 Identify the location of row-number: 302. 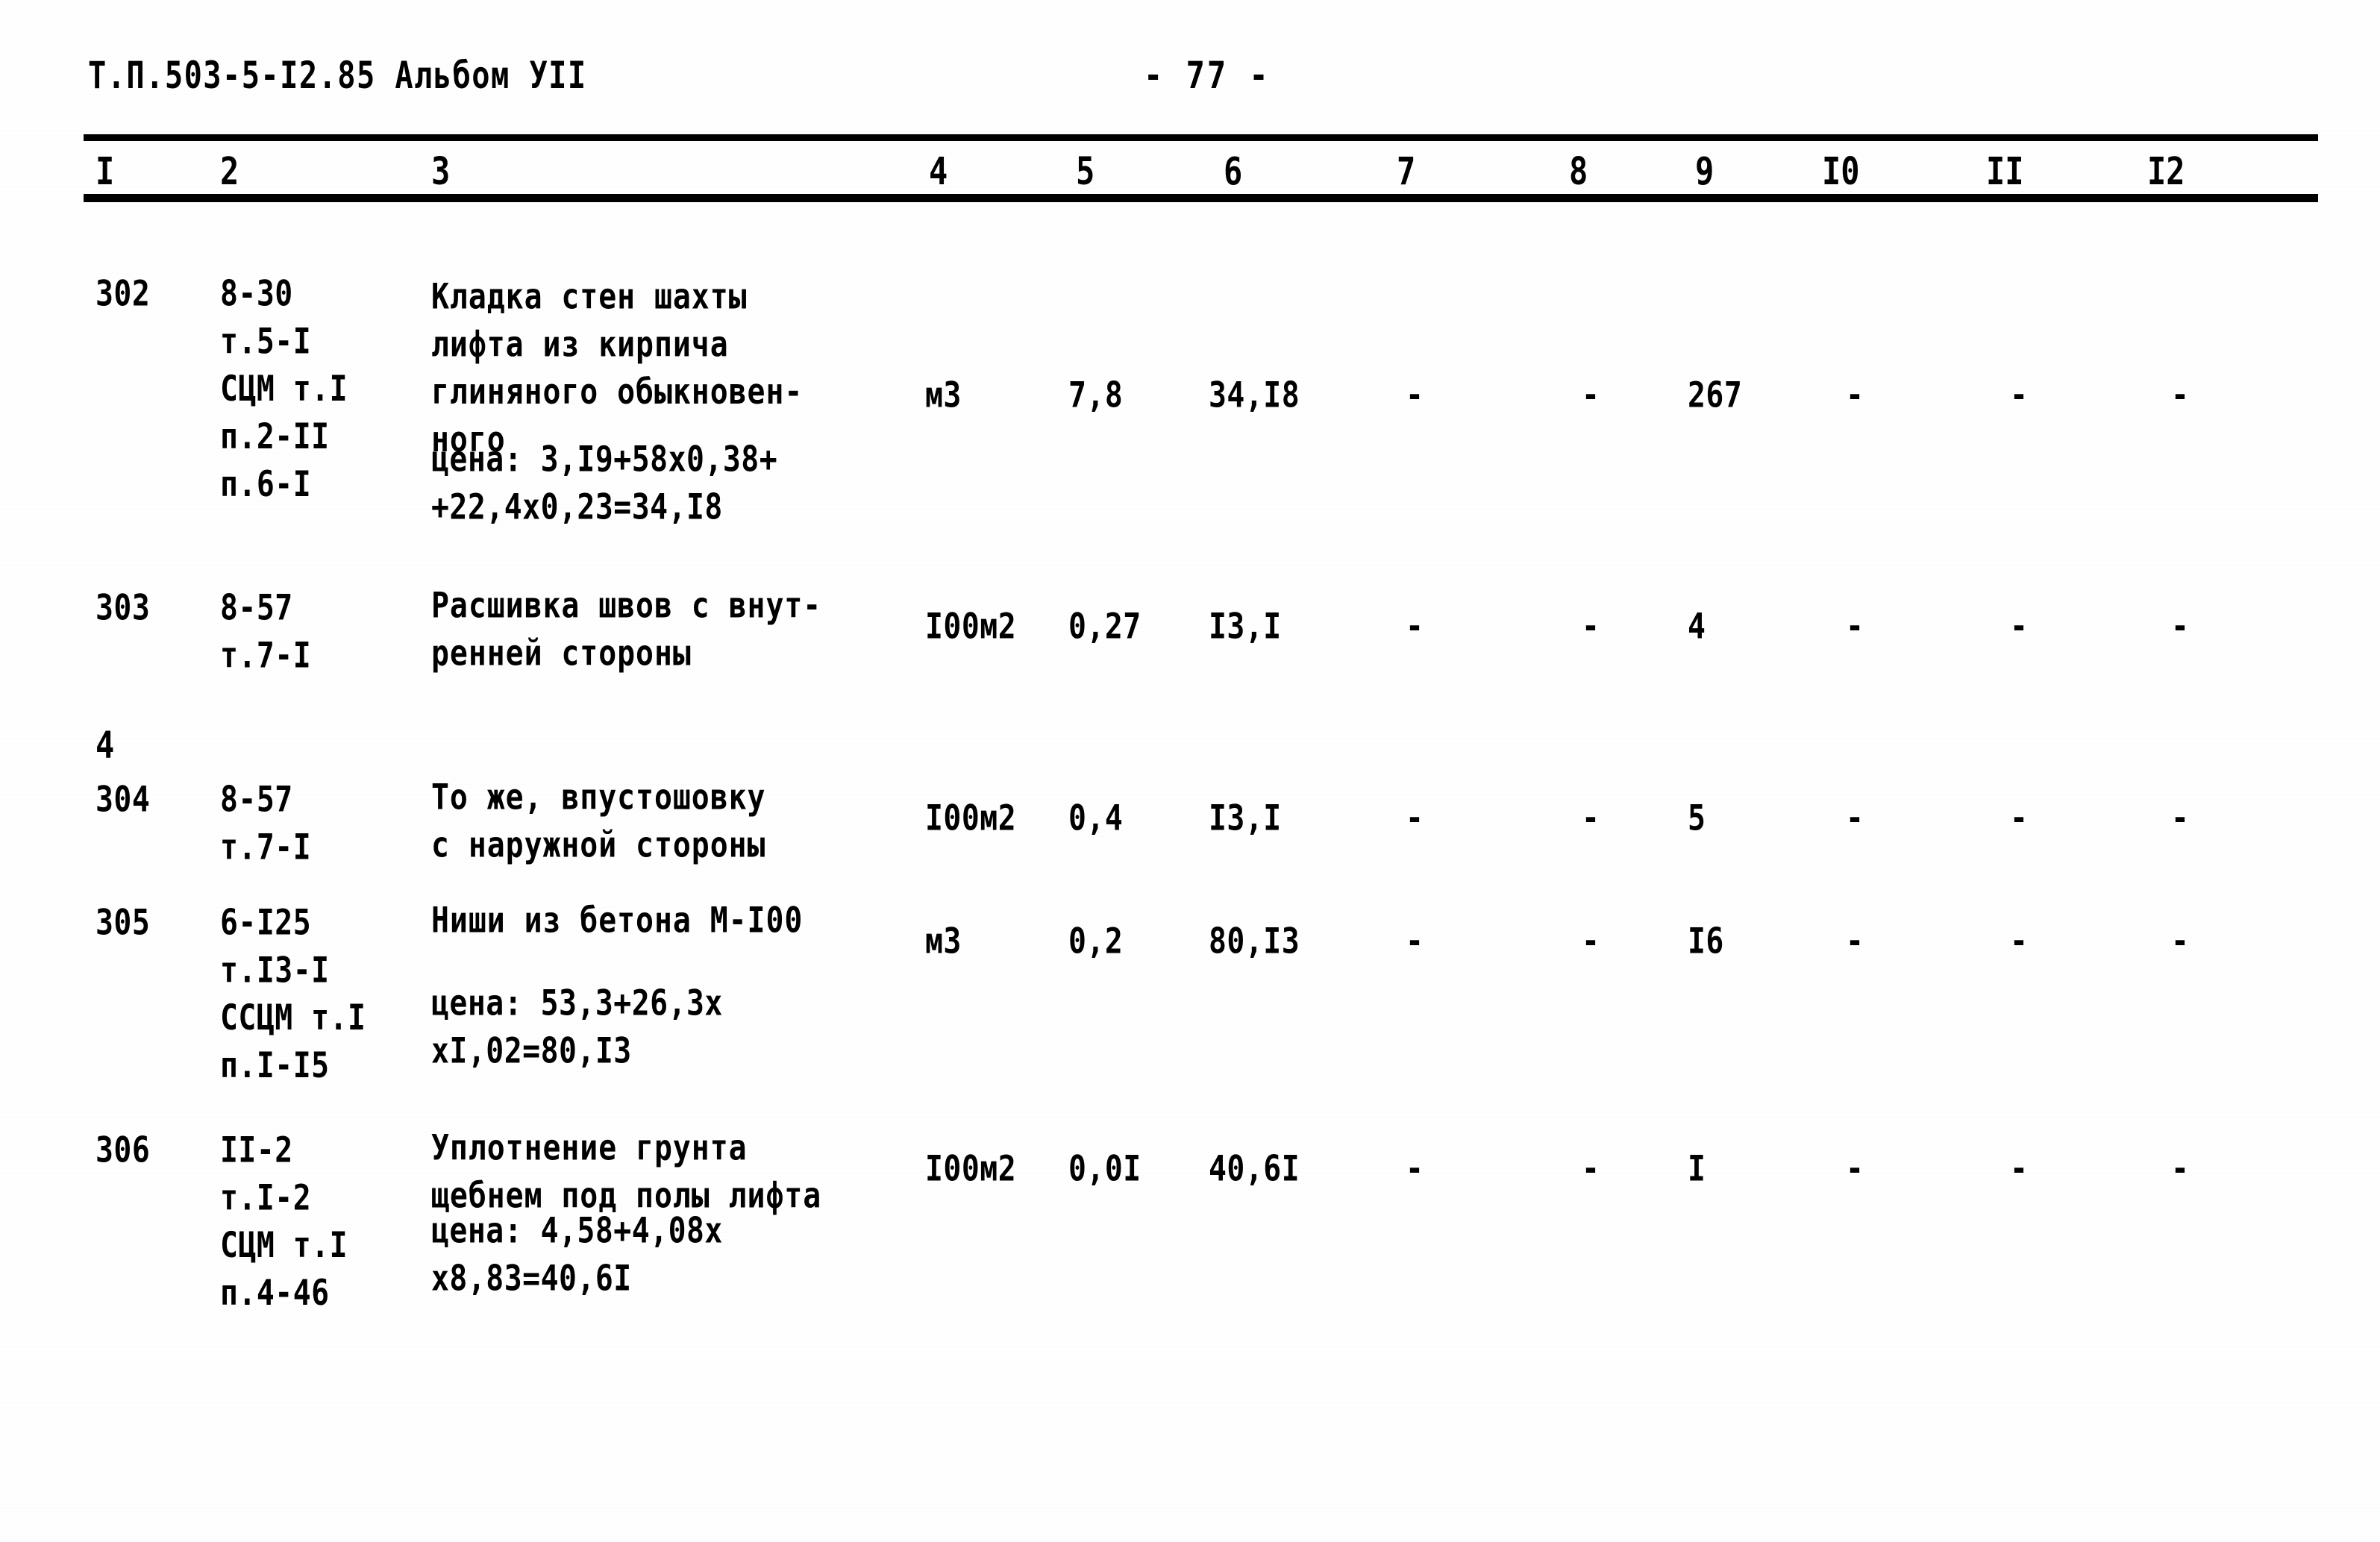
(123, 293).